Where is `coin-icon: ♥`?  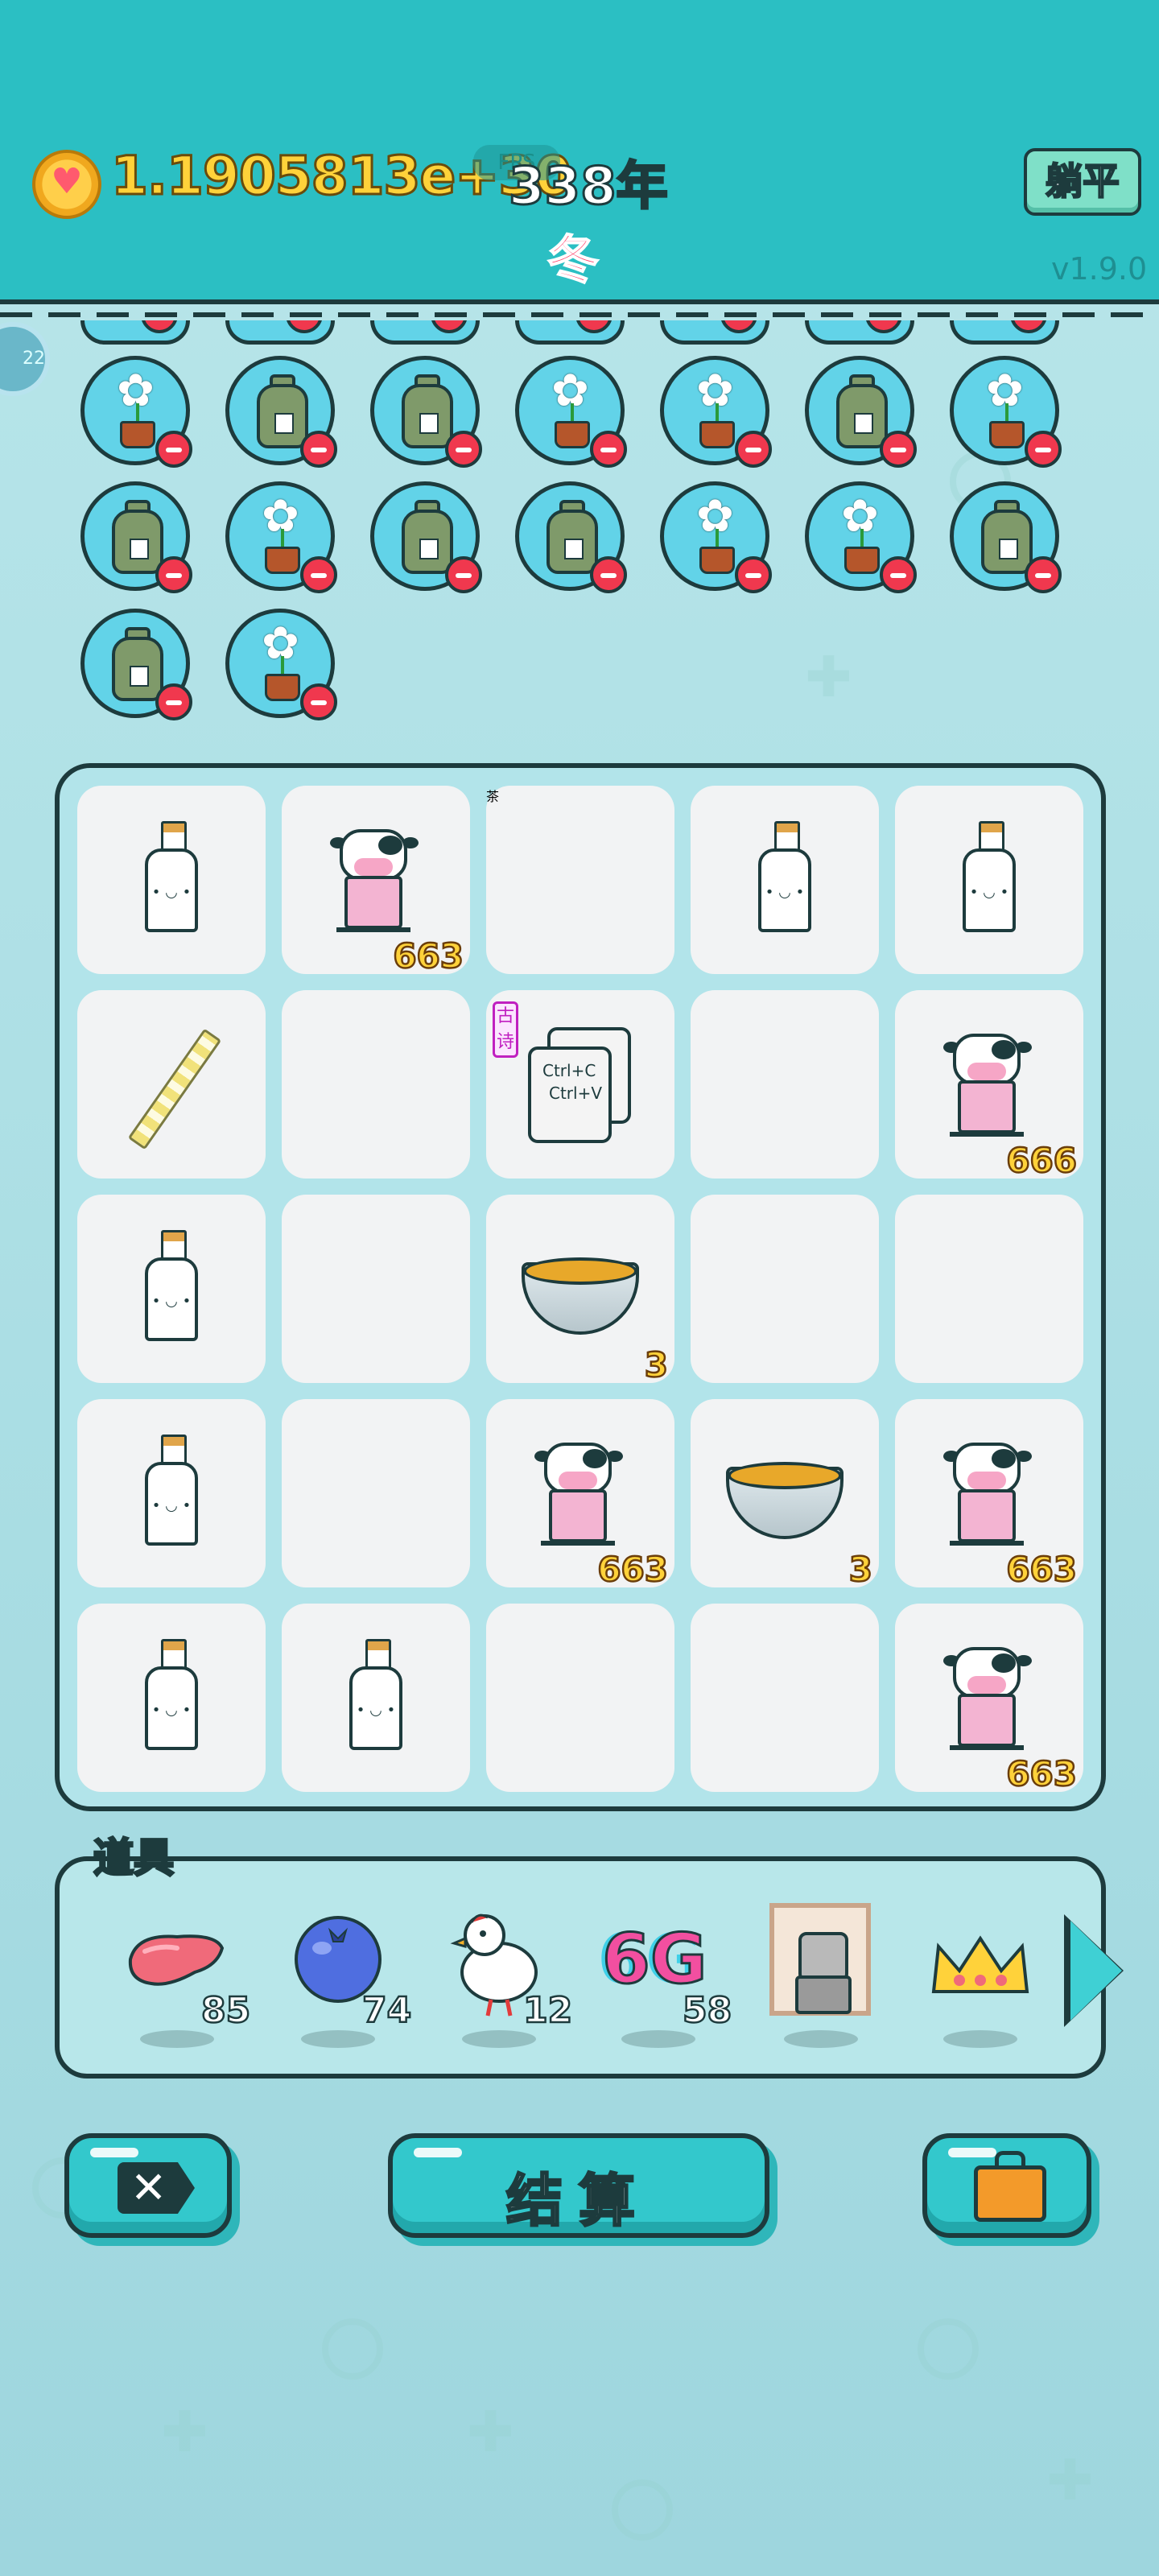 coin-icon: ♥ is located at coordinates (66, 184).